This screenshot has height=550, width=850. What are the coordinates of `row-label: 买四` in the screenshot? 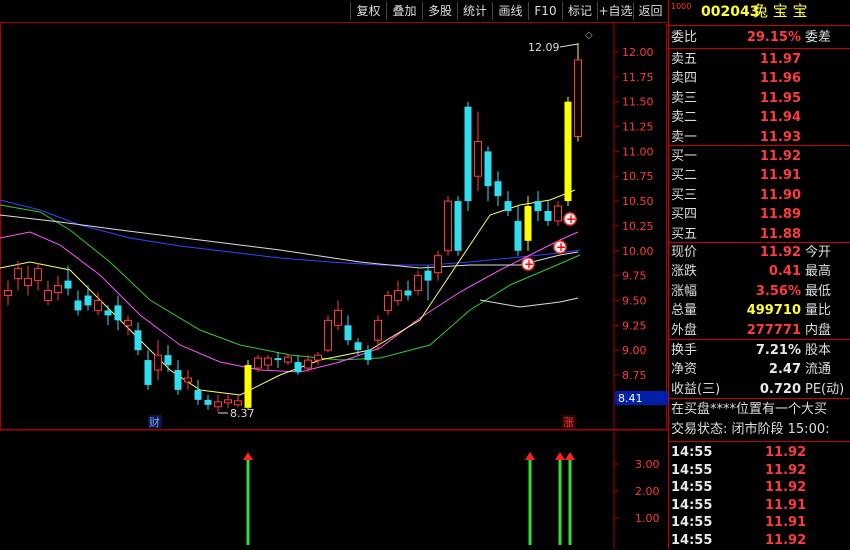 It's located at (684, 215).